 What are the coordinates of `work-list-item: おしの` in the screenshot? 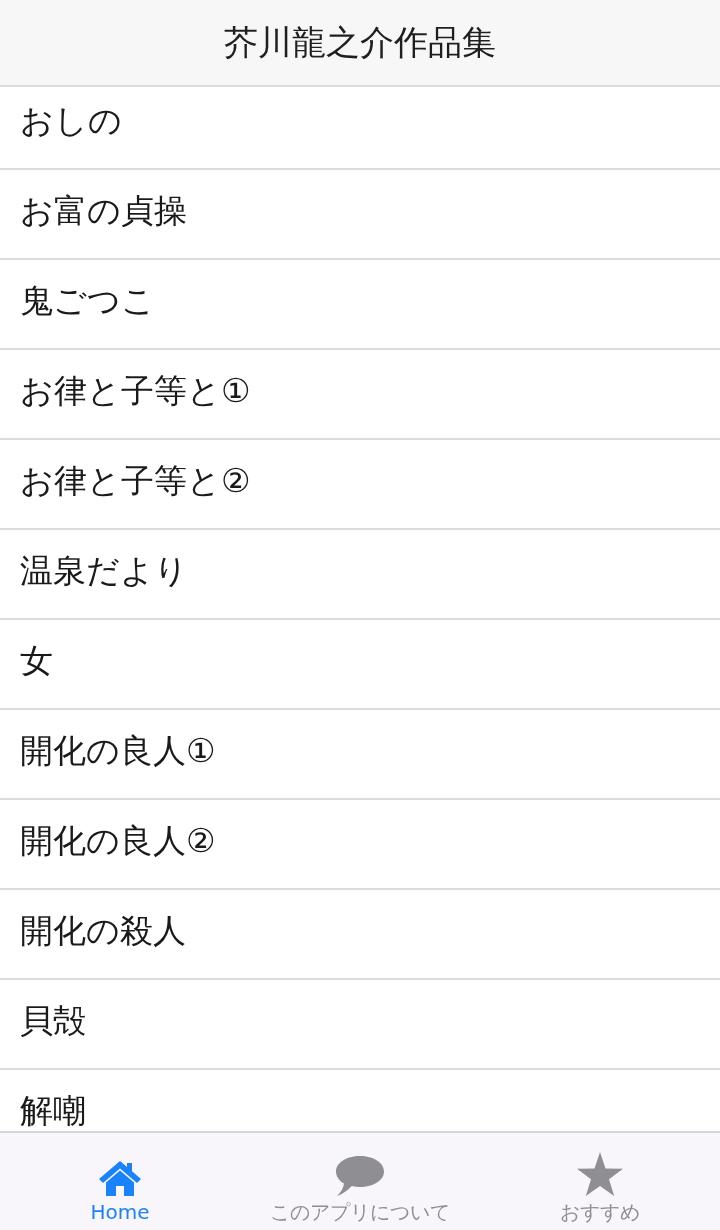 It's located at (360, 128).